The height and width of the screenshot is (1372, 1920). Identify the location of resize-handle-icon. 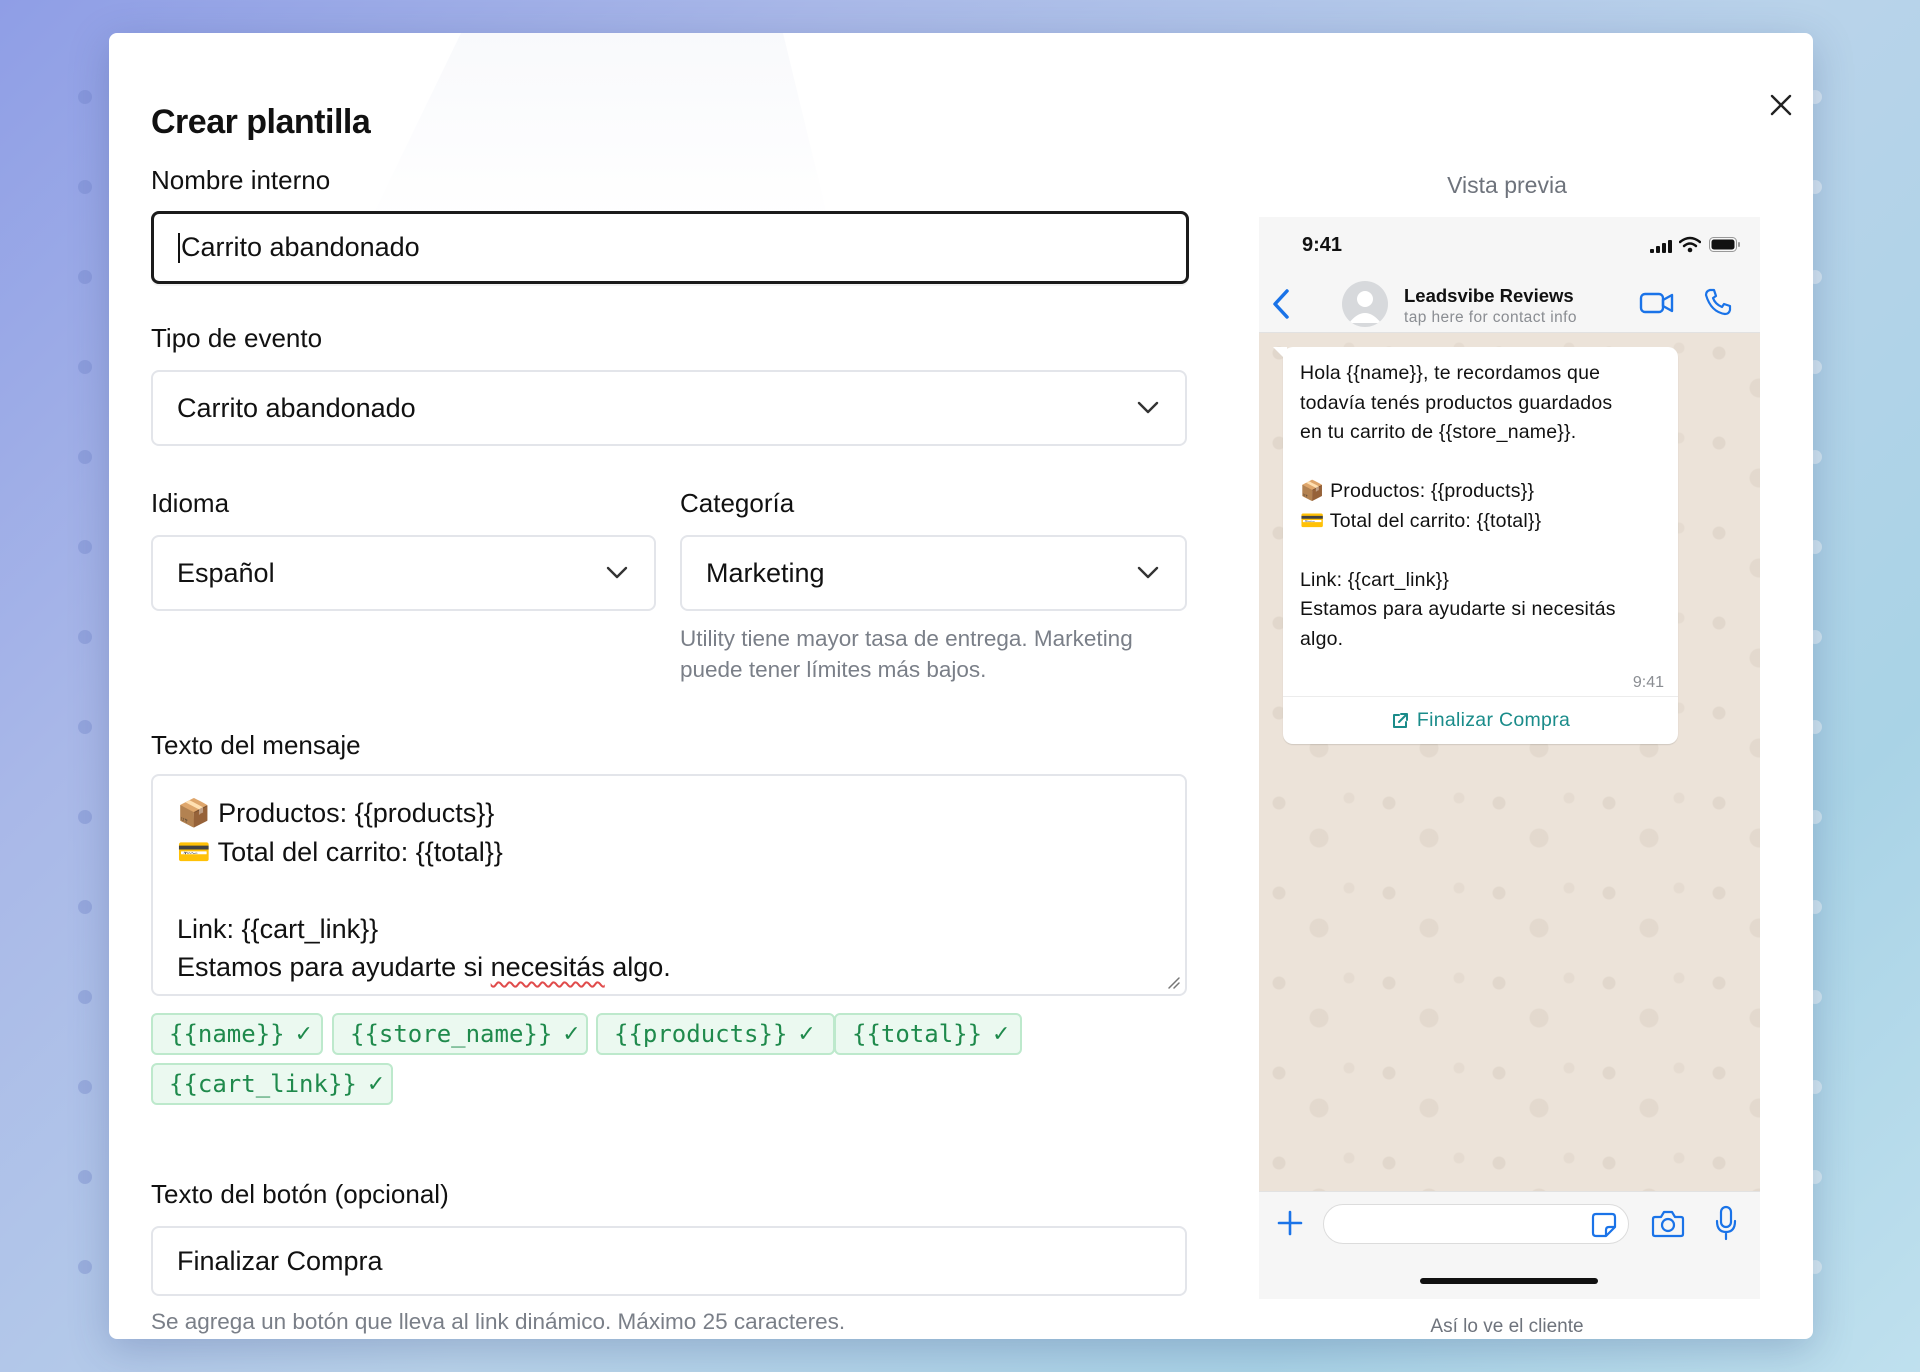
(1173, 982).